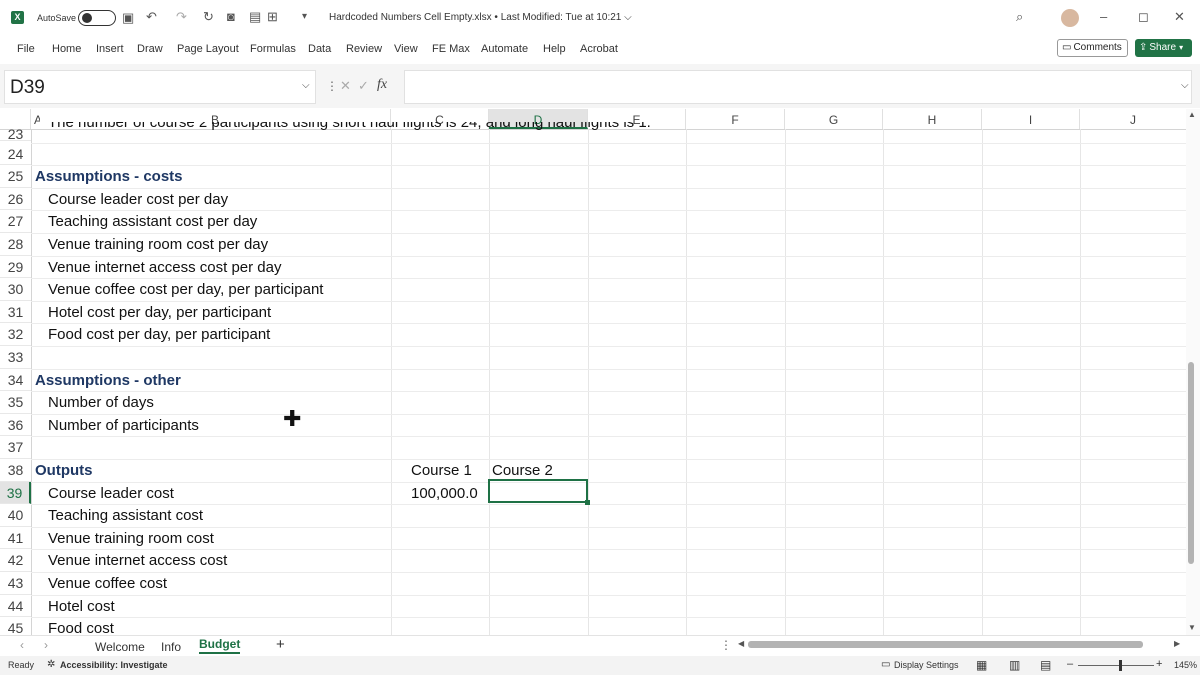  I want to click on column-header-j: J, so click(1133, 119).